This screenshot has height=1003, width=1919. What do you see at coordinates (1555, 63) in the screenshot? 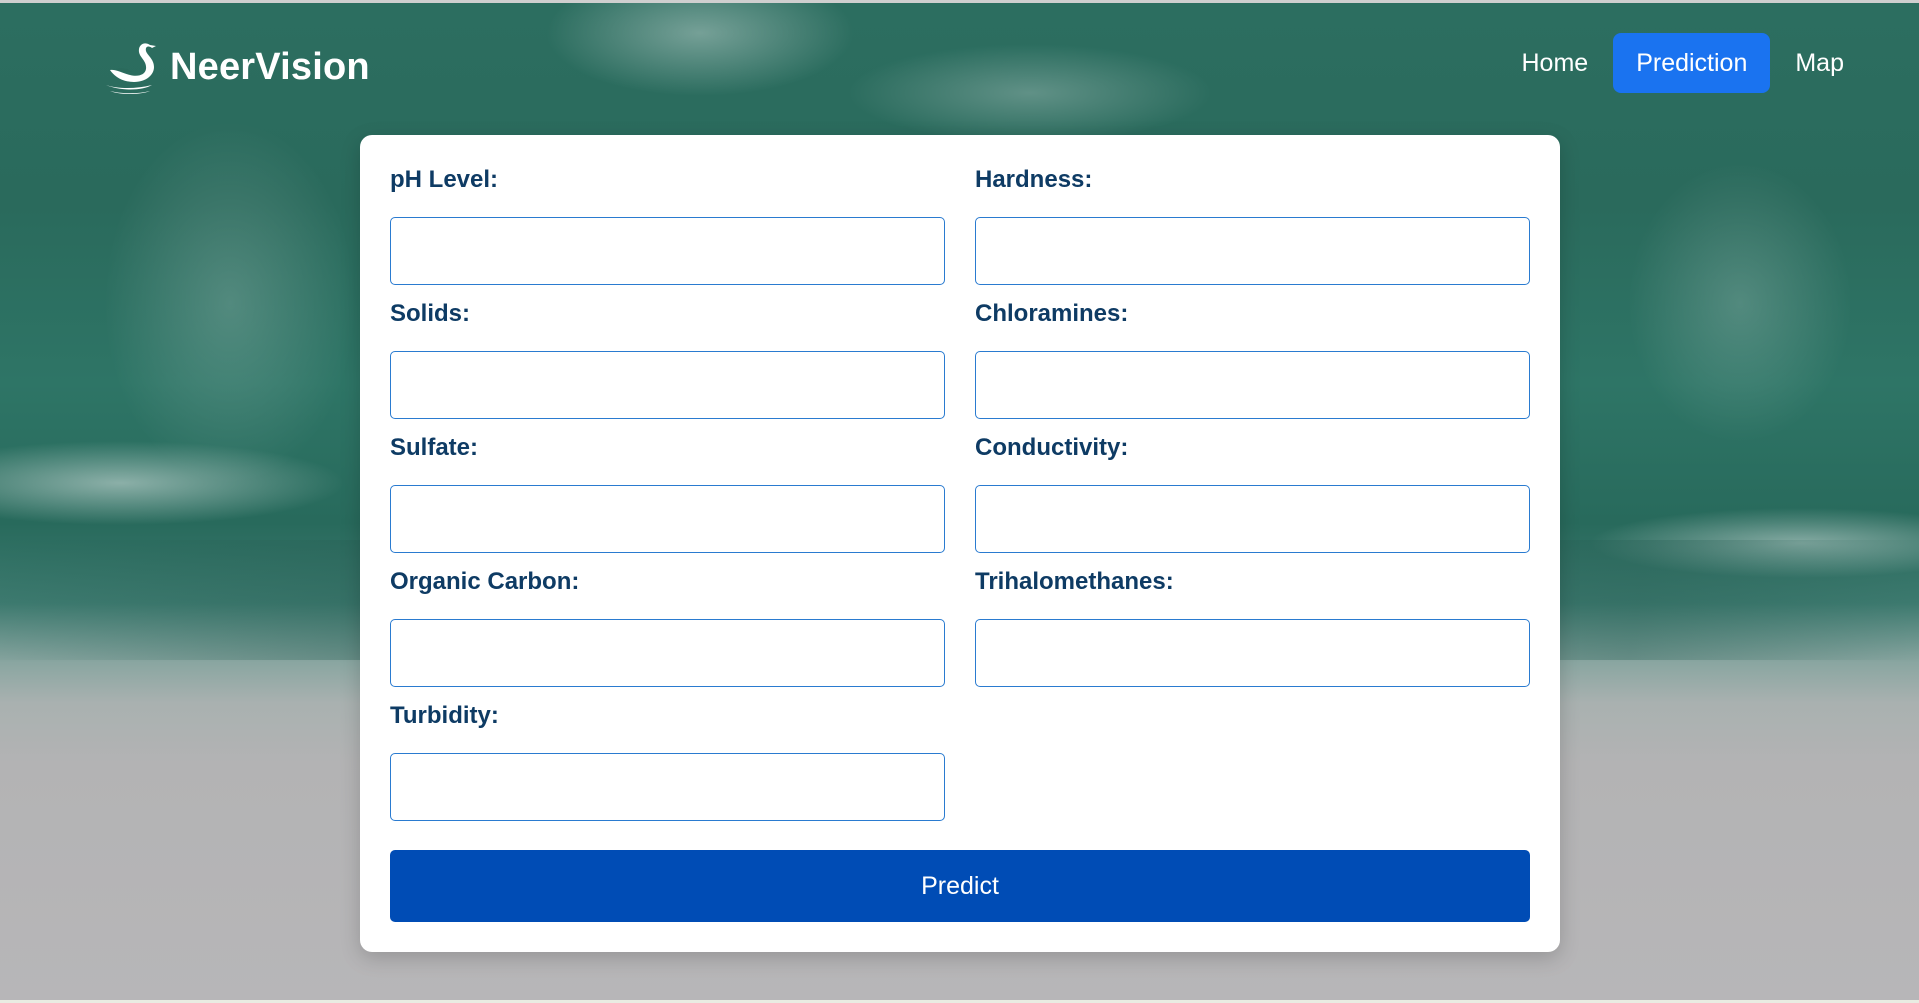
I see `nav-home-link: Home` at bounding box center [1555, 63].